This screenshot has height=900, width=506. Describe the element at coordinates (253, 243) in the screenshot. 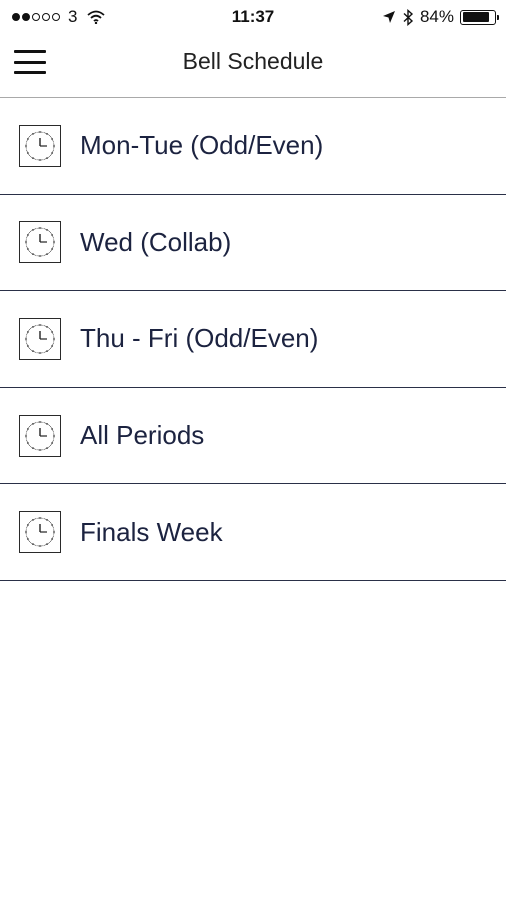

I see `list-item-wed: Wed (Collab)` at that location.